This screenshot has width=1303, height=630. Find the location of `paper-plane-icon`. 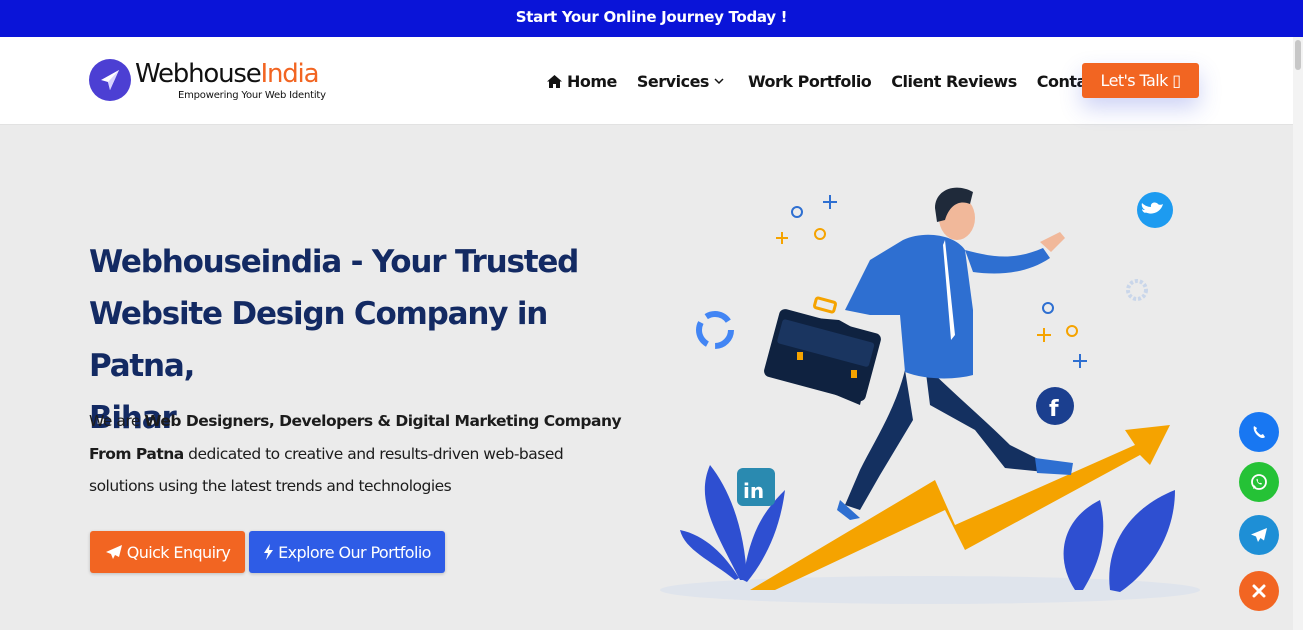

paper-plane-icon is located at coordinates (113, 552).